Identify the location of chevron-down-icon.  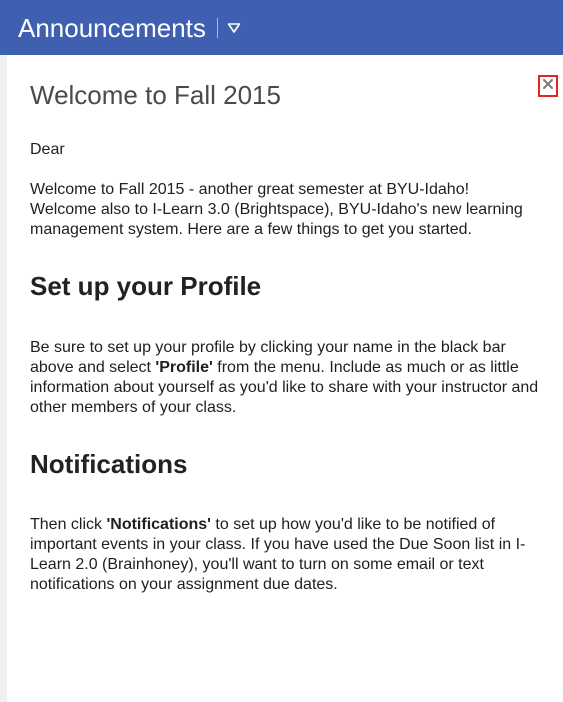
(234, 28).